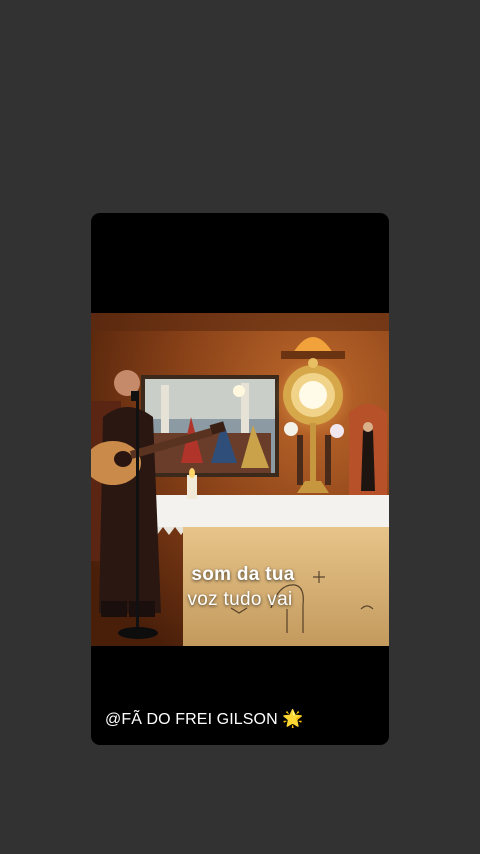 This screenshot has height=854, width=480. What do you see at coordinates (191, 719) in the screenshot?
I see `caption-text: @FÃ DO FREI GILSON` at bounding box center [191, 719].